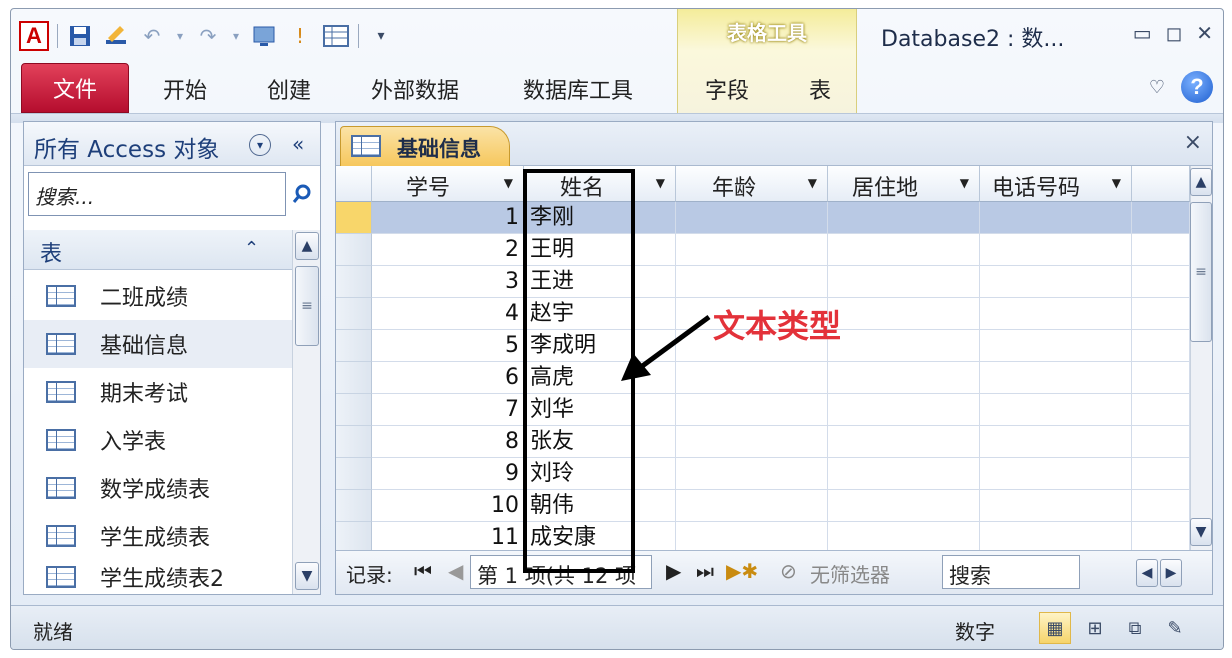 The width and height of the screenshot is (1232, 658). I want to click on last-record-icon: ⏭, so click(705, 571).